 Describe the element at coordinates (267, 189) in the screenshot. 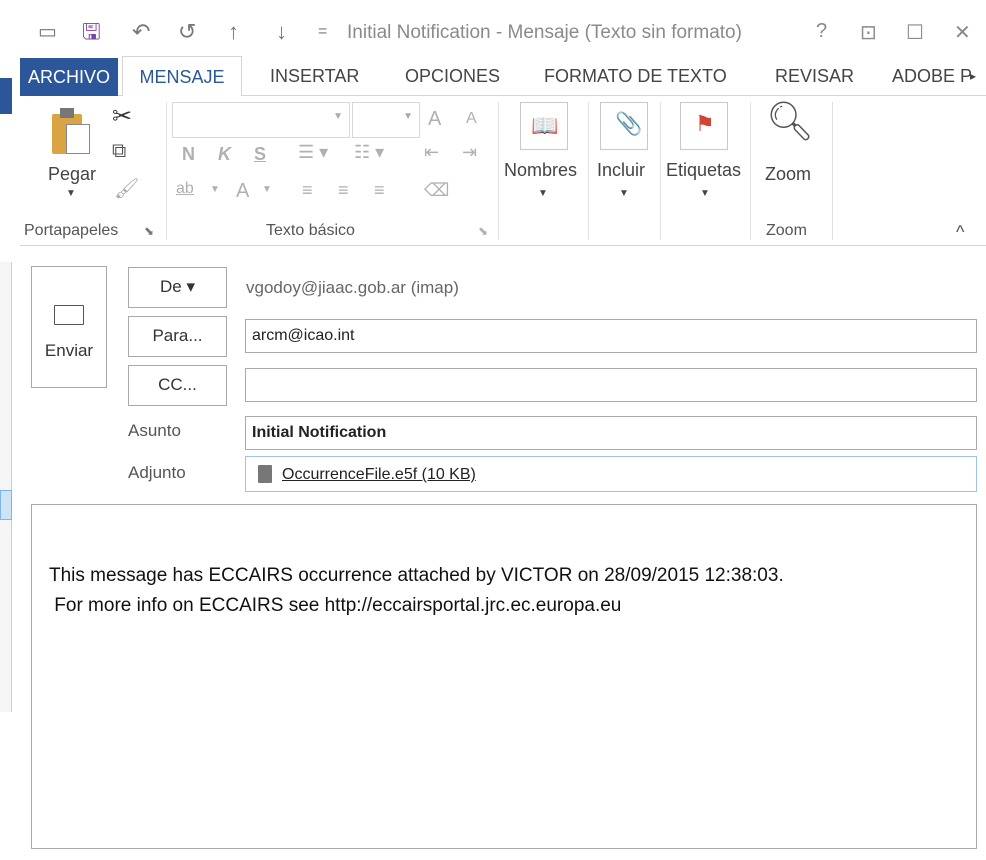

I see `font-color-dropdown-icon: ▼` at that location.